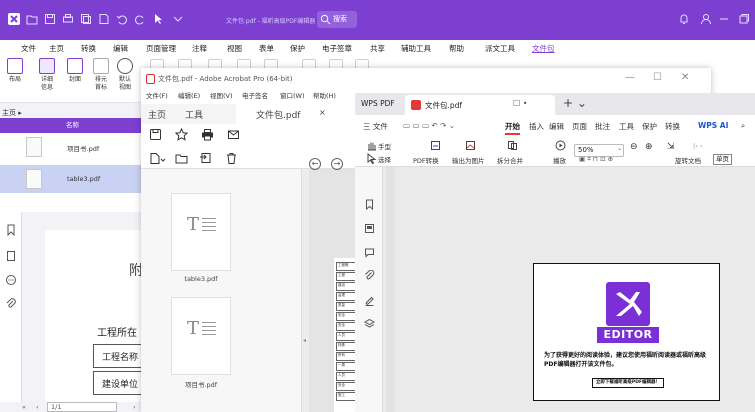 This screenshot has width=755, height=412. What do you see at coordinates (480, 105) in the screenshot?
I see `wps-doc-tab: 文件包.pdf ☐ •` at bounding box center [480, 105].